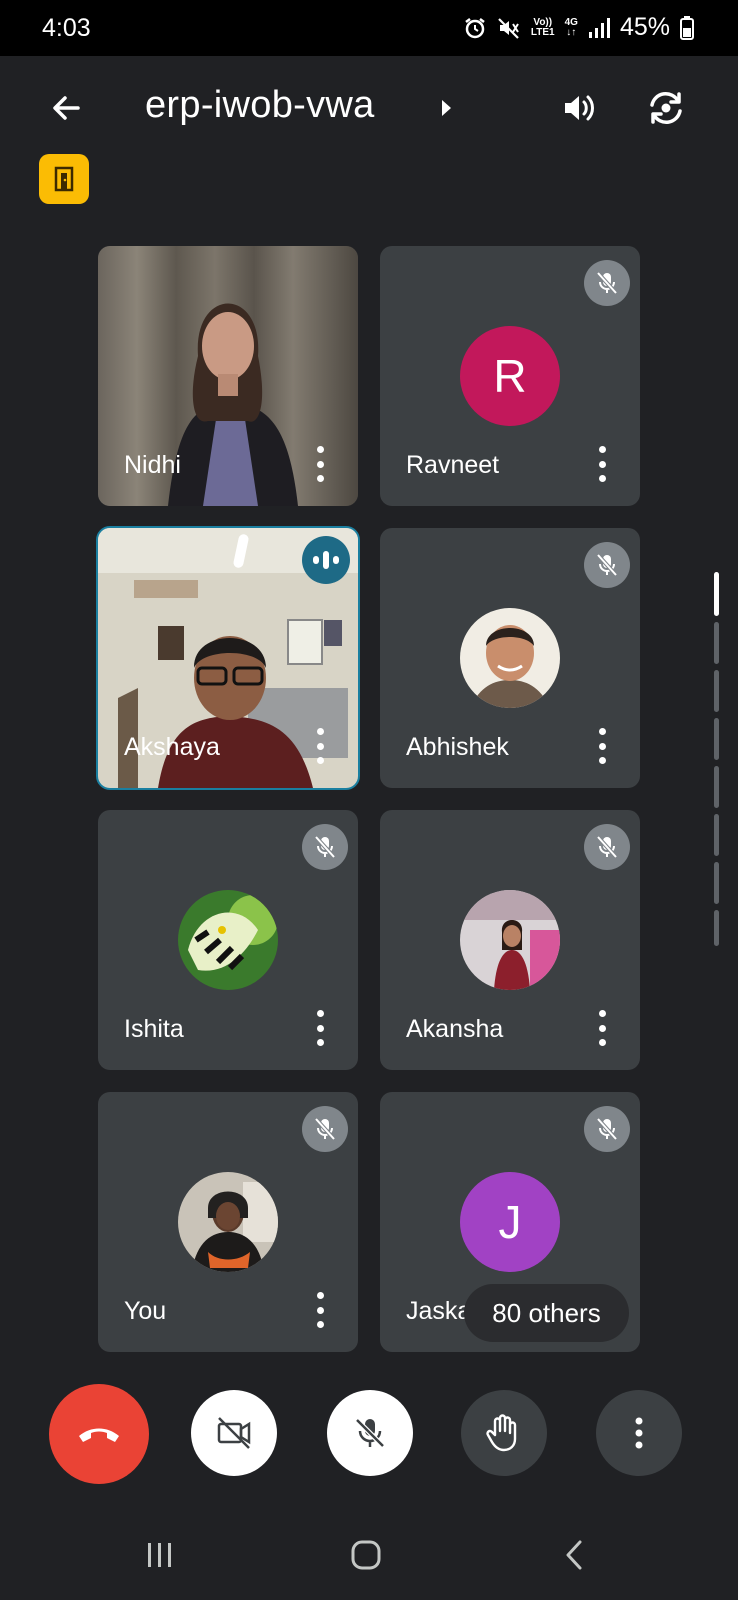 This screenshot has height=1600, width=738. Describe the element at coordinates (228, 376) in the screenshot. I see `participant-tile-nidhi: Nidhi` at that location.